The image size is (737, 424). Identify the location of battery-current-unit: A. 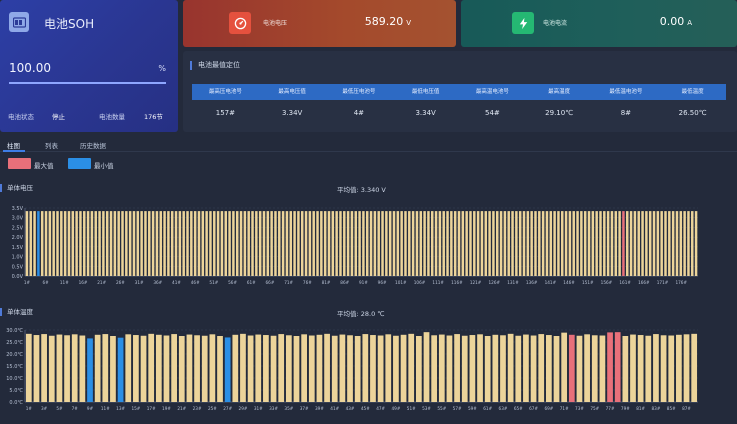
(689, 23).